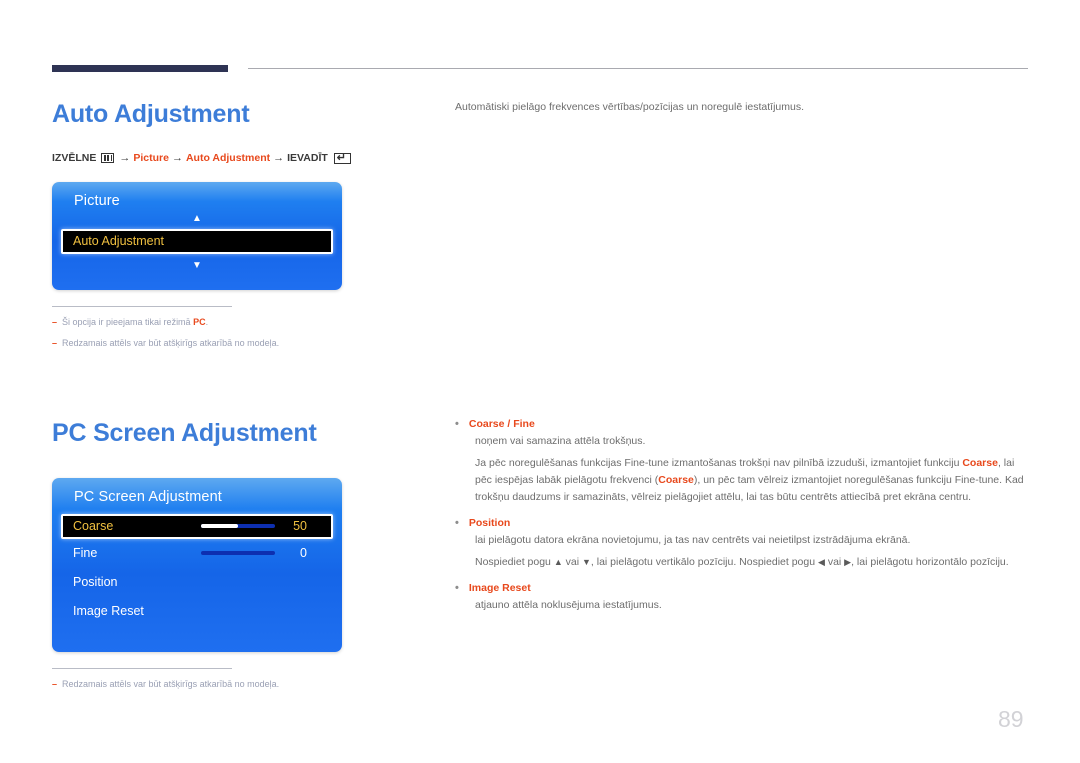  Describe the element at coordinates (1011, 719) in the screenshot. I see `page-number: 89` at that location.